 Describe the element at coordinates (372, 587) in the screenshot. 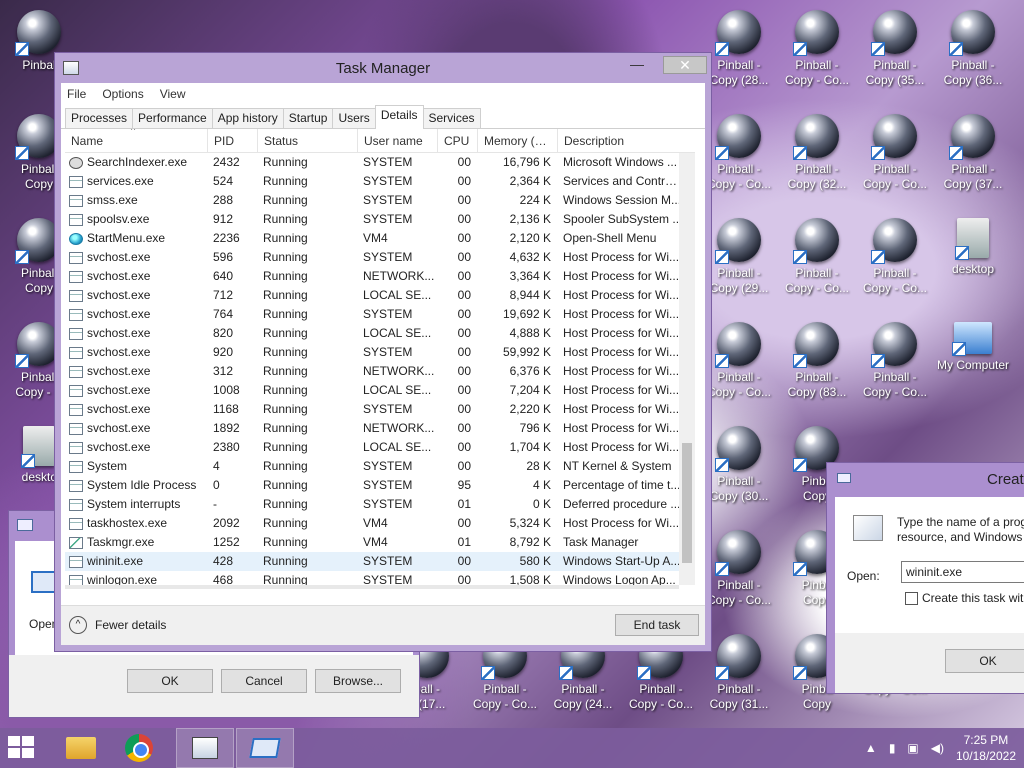

I see `horizontal-scrollbar` at that location.